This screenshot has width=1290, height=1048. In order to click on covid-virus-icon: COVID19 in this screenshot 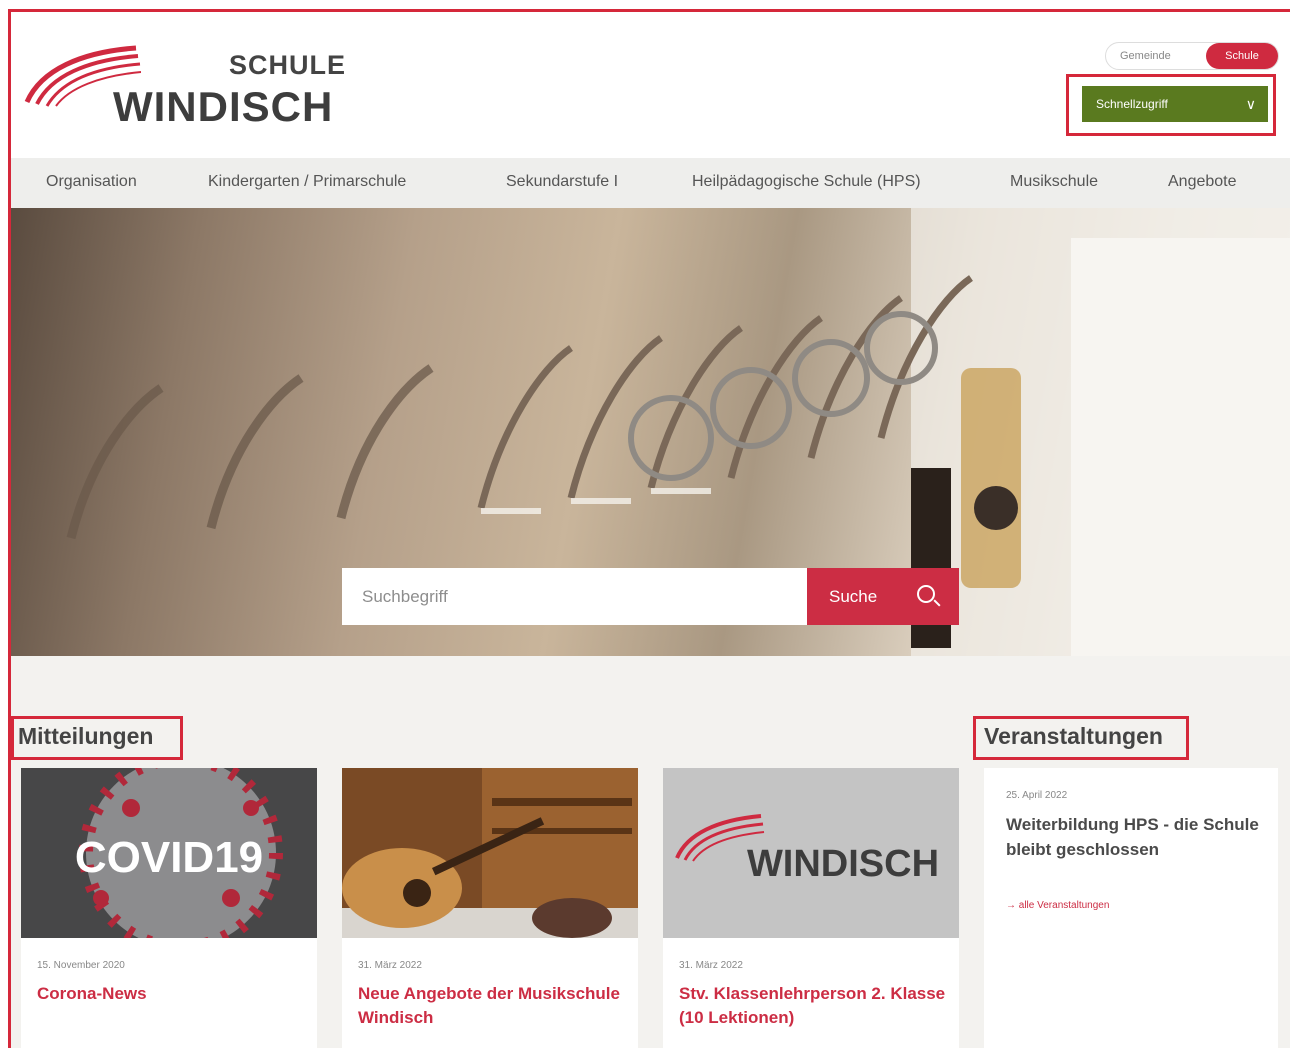, I will do `click(169, 853)`.